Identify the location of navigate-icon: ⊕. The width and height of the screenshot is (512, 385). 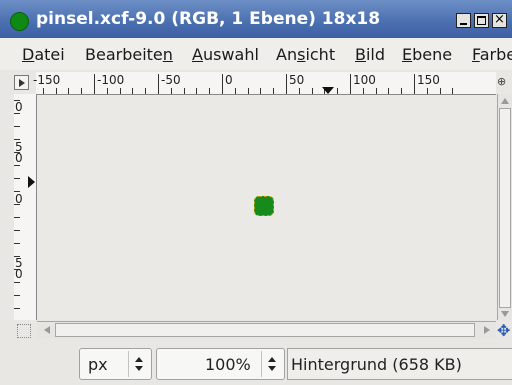
(504, 83).